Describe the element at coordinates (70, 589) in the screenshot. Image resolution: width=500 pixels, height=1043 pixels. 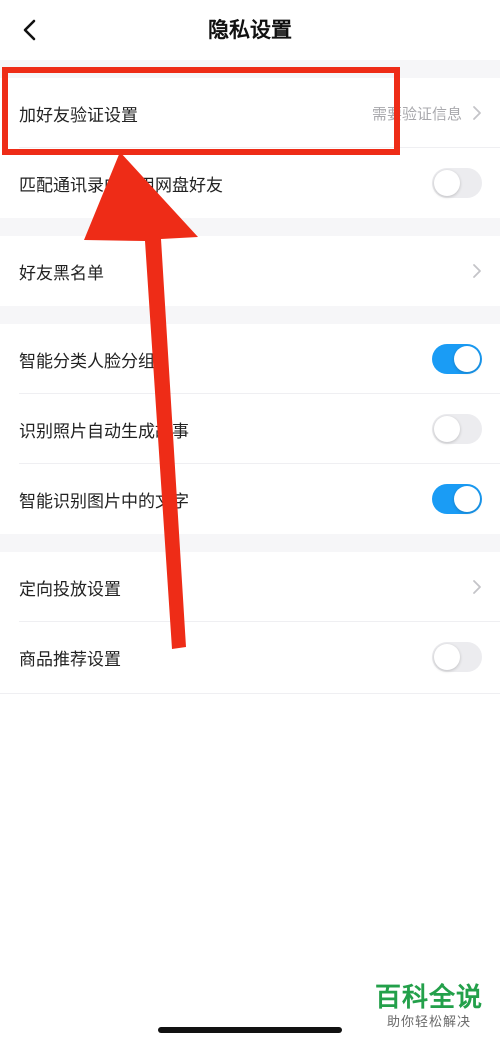
I see `row-label: 定向投放设置` at that location.